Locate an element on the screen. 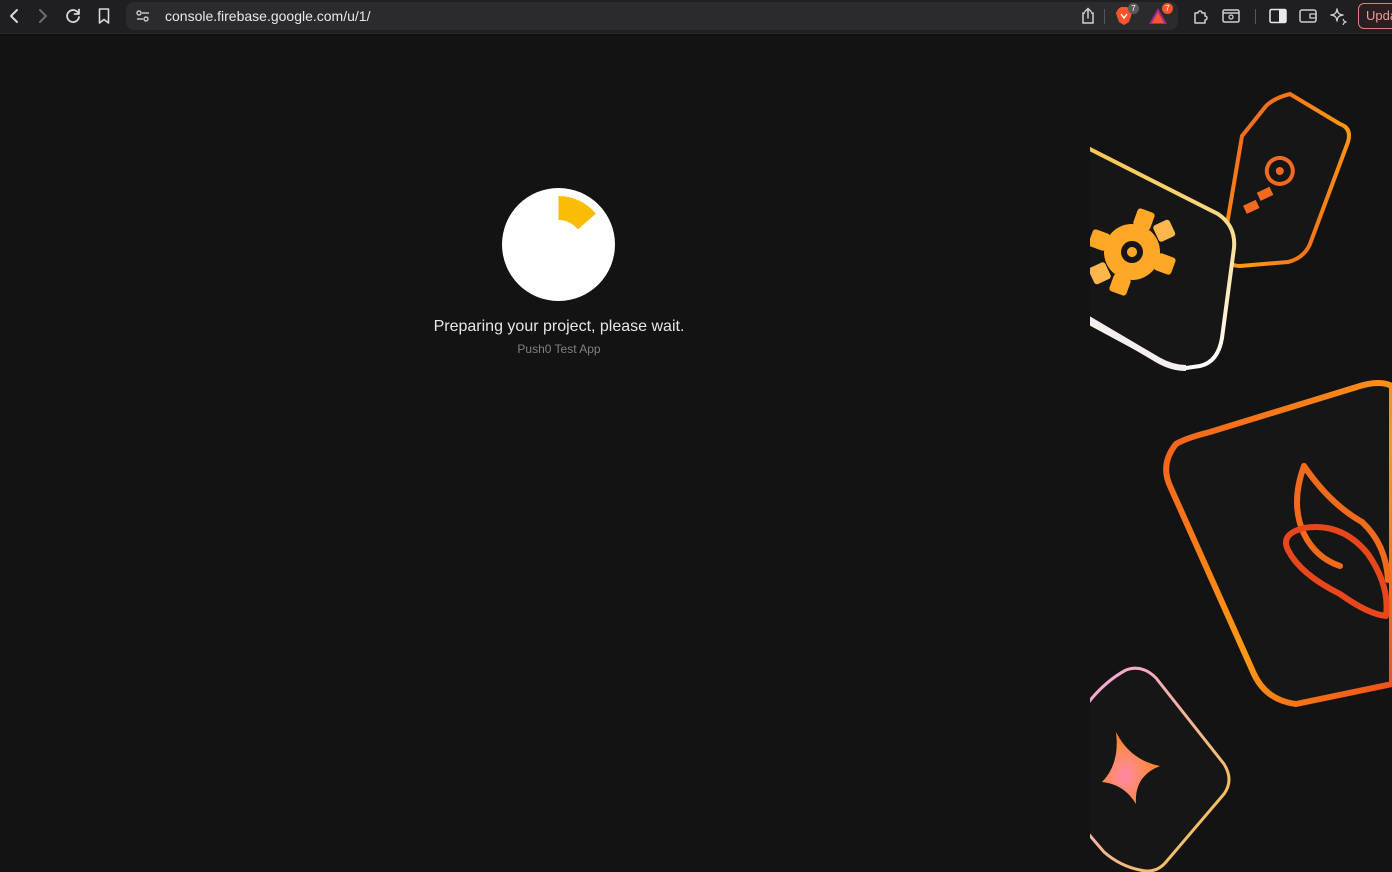 This screenshot has height=872, width=1392. bookmark-button is located at coordinates (104, 16).